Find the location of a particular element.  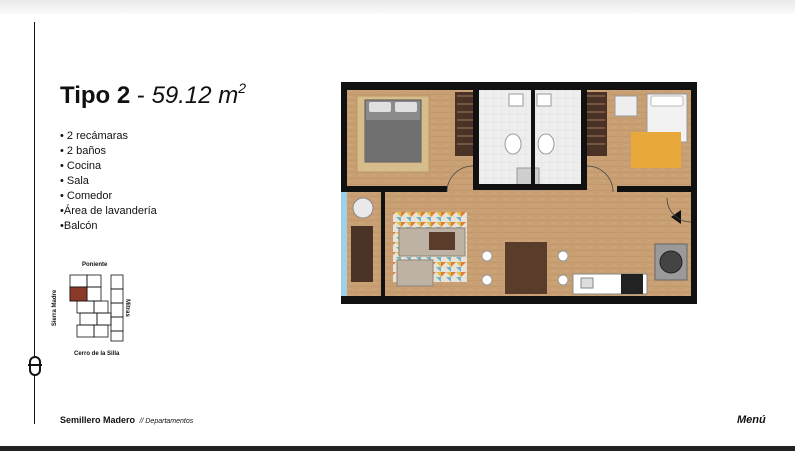

sink is located at coordinates (516, 100).